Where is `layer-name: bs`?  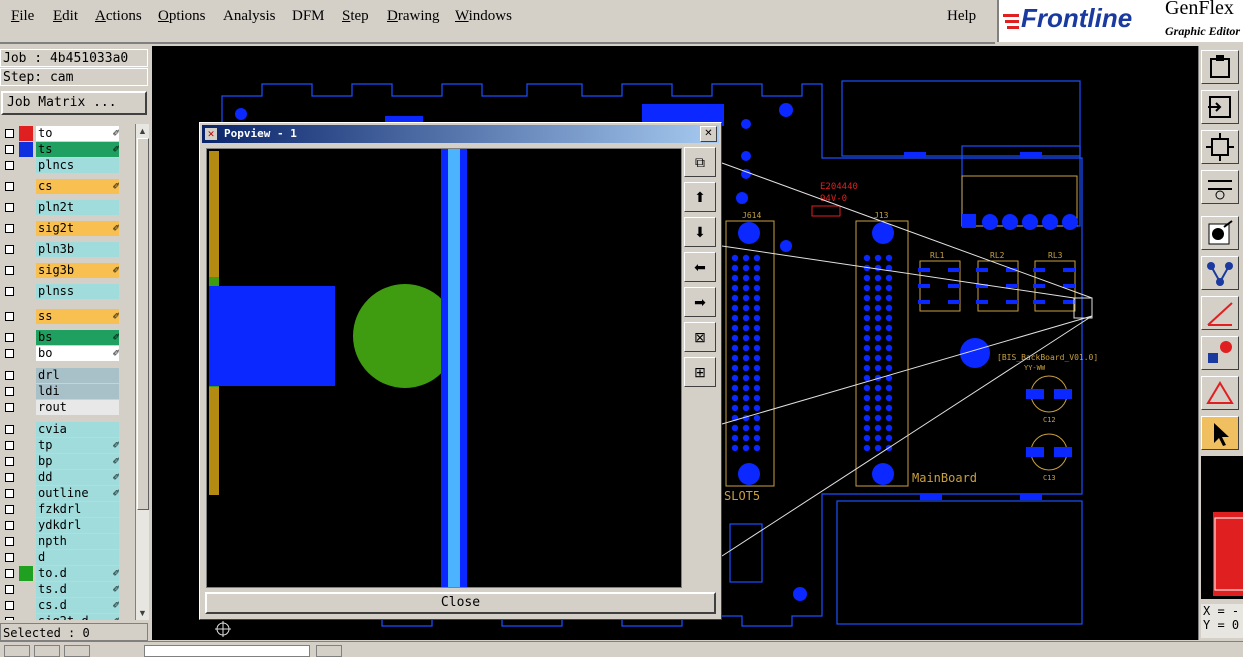 layer-name: bs is located at coordinates (77, 337).